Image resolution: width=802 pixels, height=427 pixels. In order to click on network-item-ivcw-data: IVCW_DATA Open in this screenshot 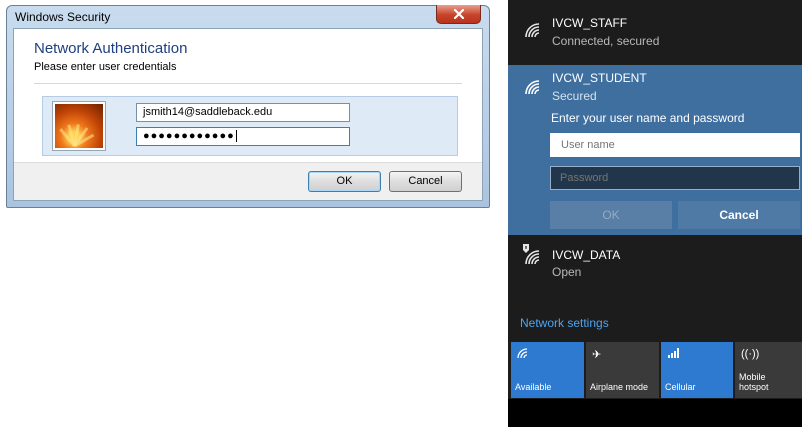, I will do `click(655, 266)`.